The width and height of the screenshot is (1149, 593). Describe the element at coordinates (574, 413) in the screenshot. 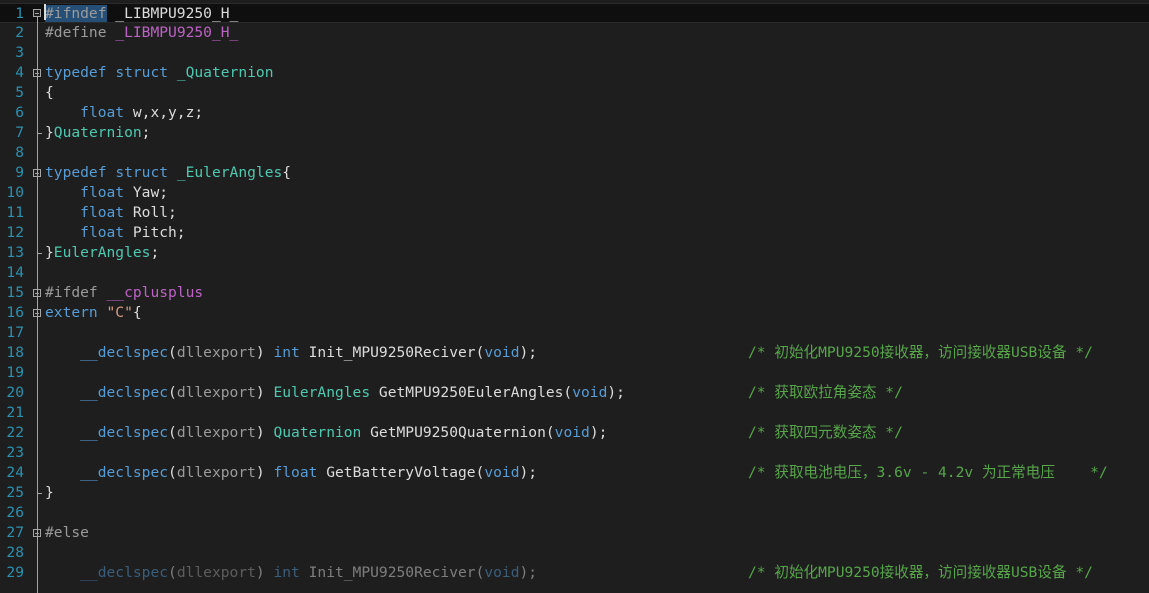

I see `code-line: 21` at that location.